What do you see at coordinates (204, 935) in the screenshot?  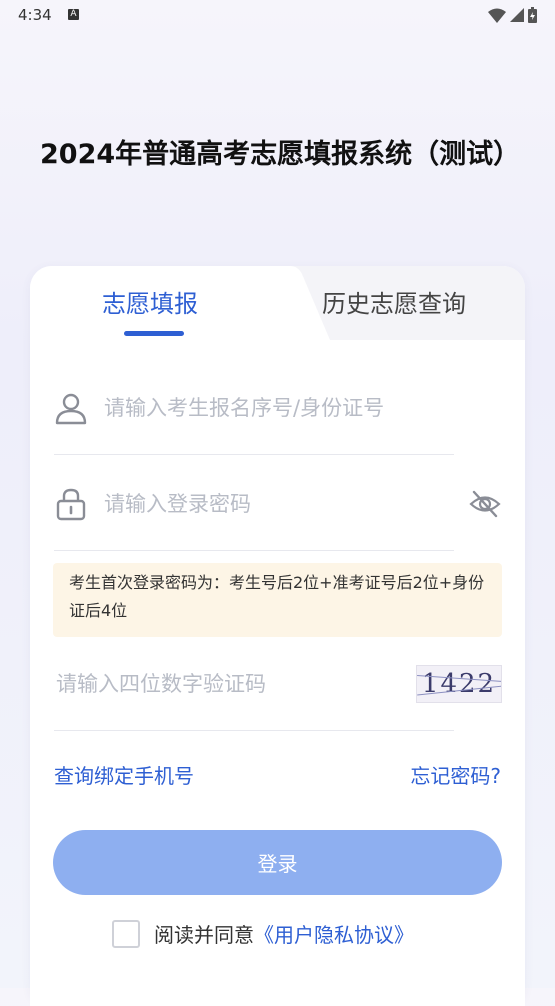 I see `agreement-text: 阅读并同意` at bounding box center [204, 935].